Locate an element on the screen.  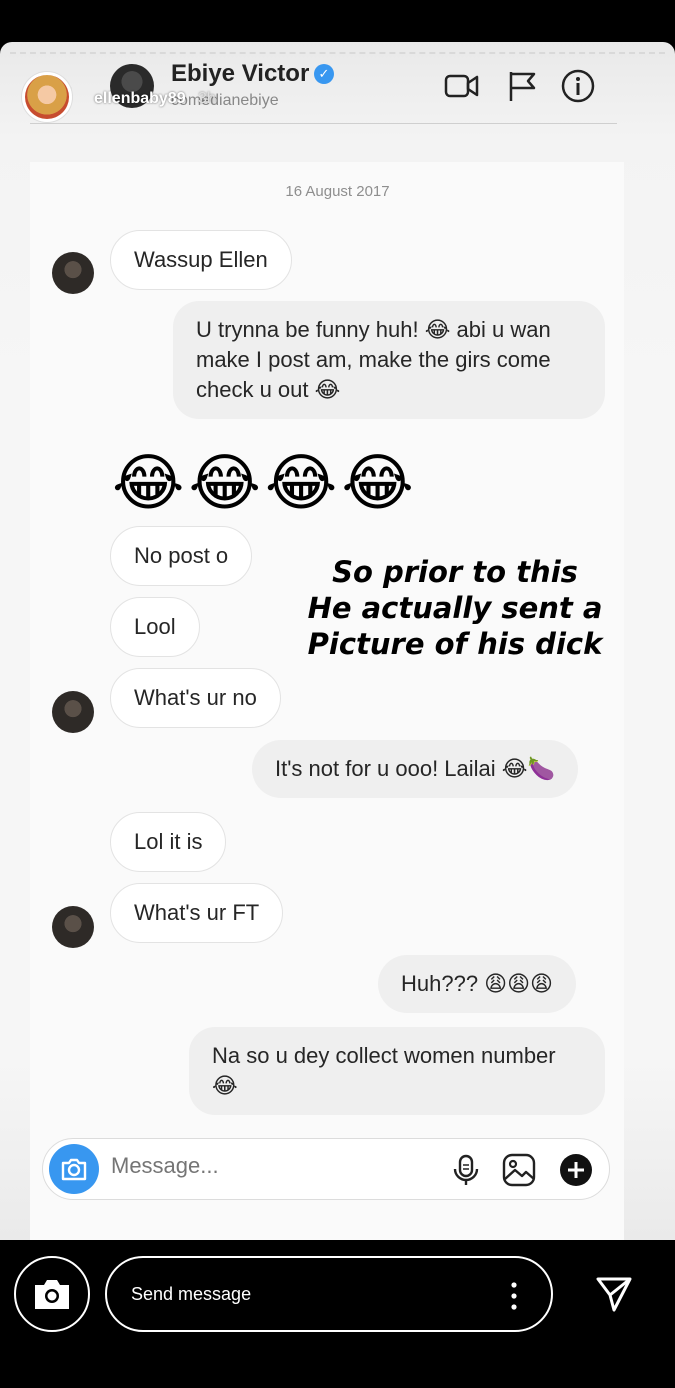
story-avatar is located at coordinates (47, 97).